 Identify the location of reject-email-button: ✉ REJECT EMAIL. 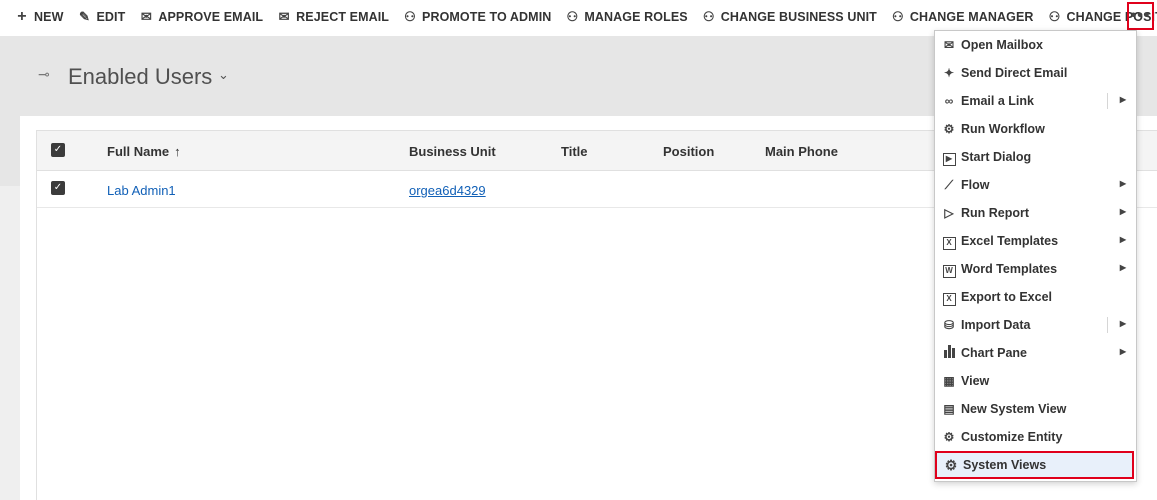
(335, 17).